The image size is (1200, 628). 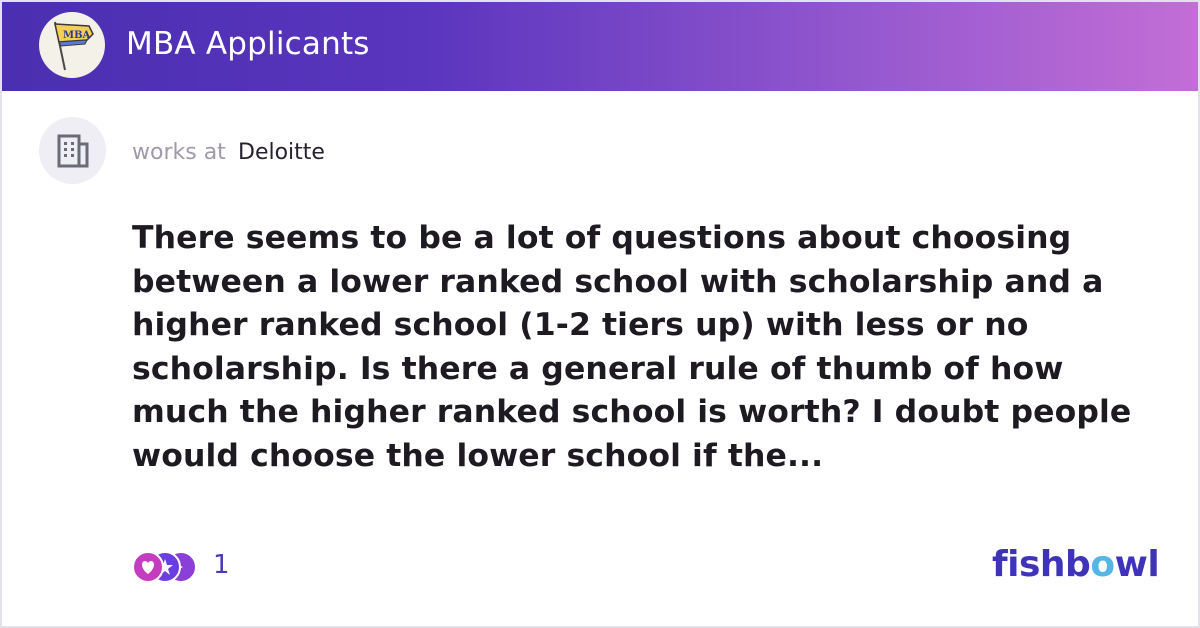 I want to click on reaction-icons, so click(x=166, y=567).